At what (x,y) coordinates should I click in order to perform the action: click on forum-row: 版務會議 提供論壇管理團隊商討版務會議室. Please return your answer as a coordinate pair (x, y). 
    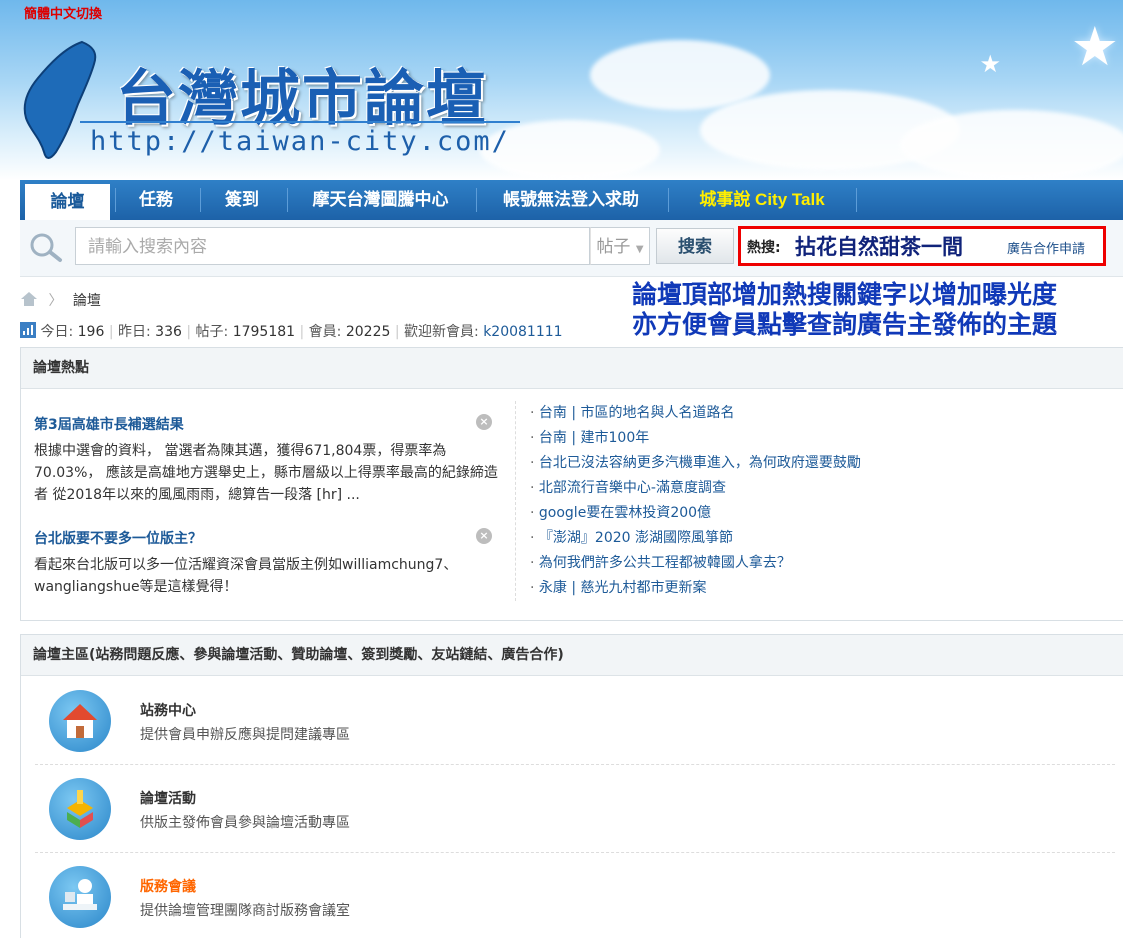
    Looking at the image, I should click on (575, 896).